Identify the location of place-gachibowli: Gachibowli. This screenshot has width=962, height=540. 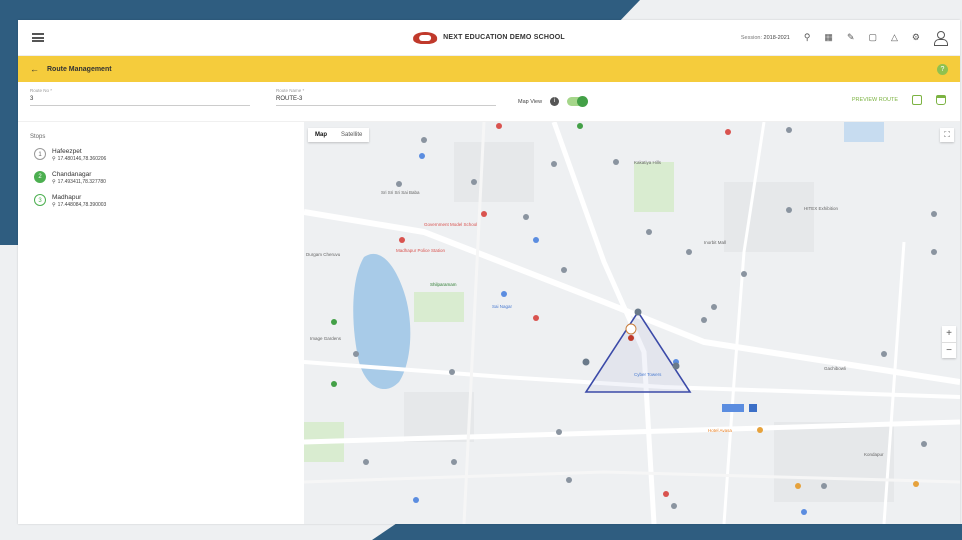
(835, 368).